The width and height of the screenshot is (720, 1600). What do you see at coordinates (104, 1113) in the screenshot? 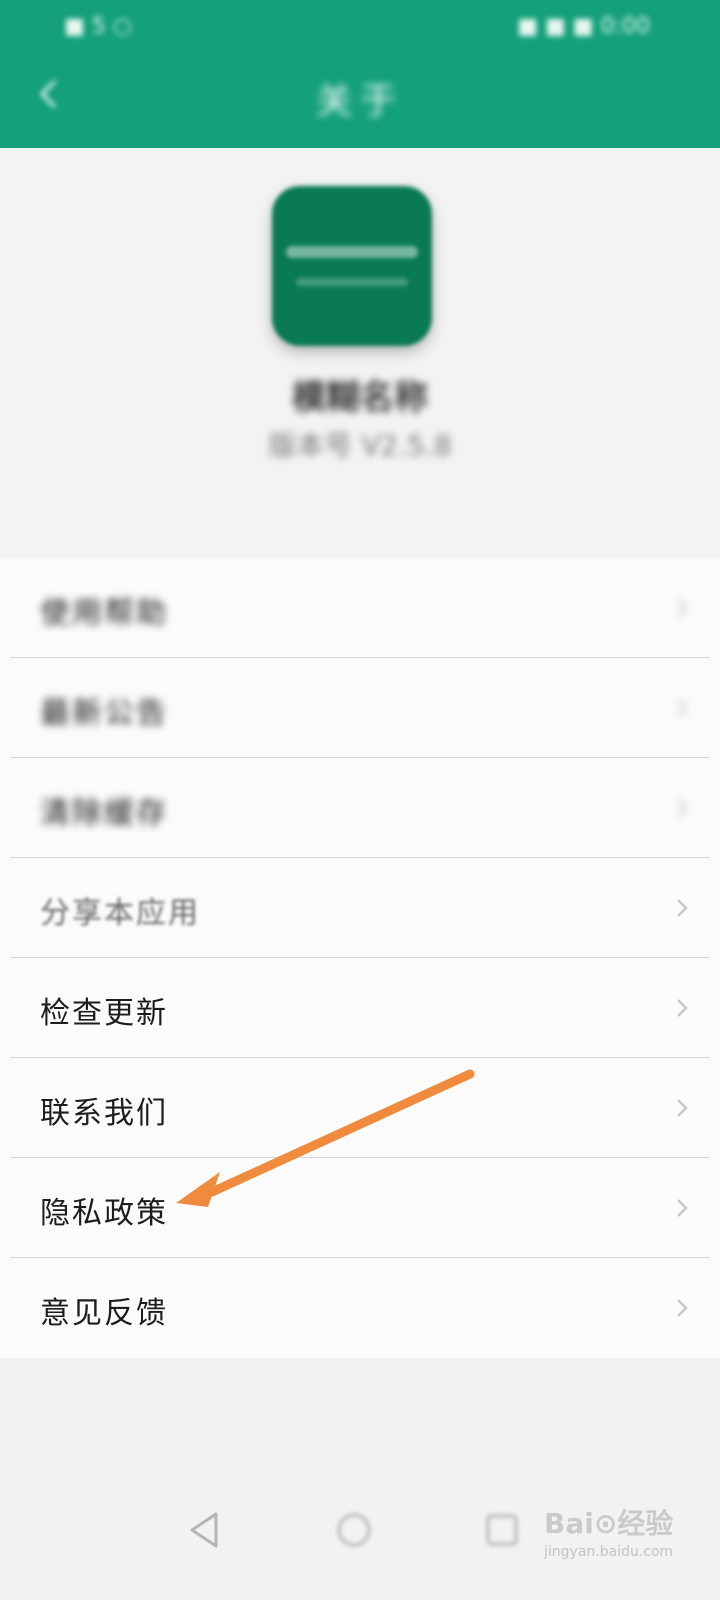
I see `menu-item-label: 联系我们` at bounding box center [104, 1113].